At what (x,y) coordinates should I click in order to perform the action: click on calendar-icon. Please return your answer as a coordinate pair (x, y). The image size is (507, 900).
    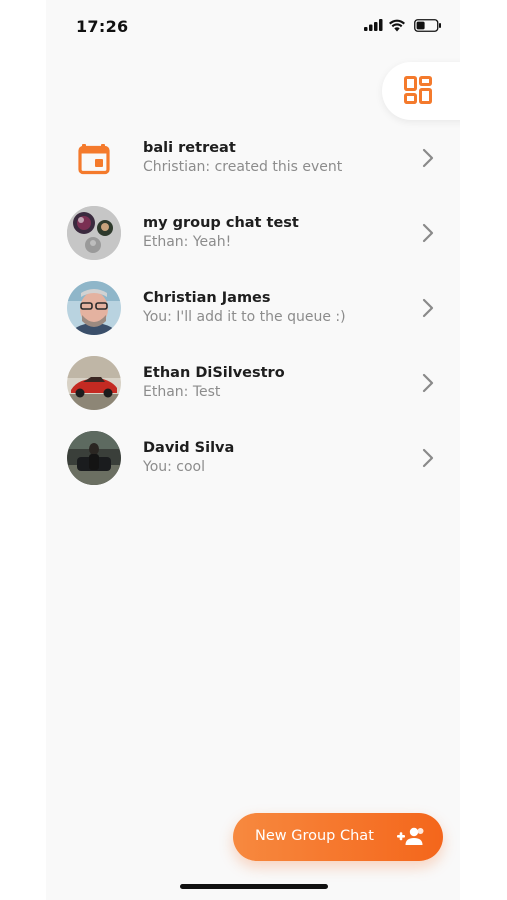
    Looking at the image, I should click on (94, 159).